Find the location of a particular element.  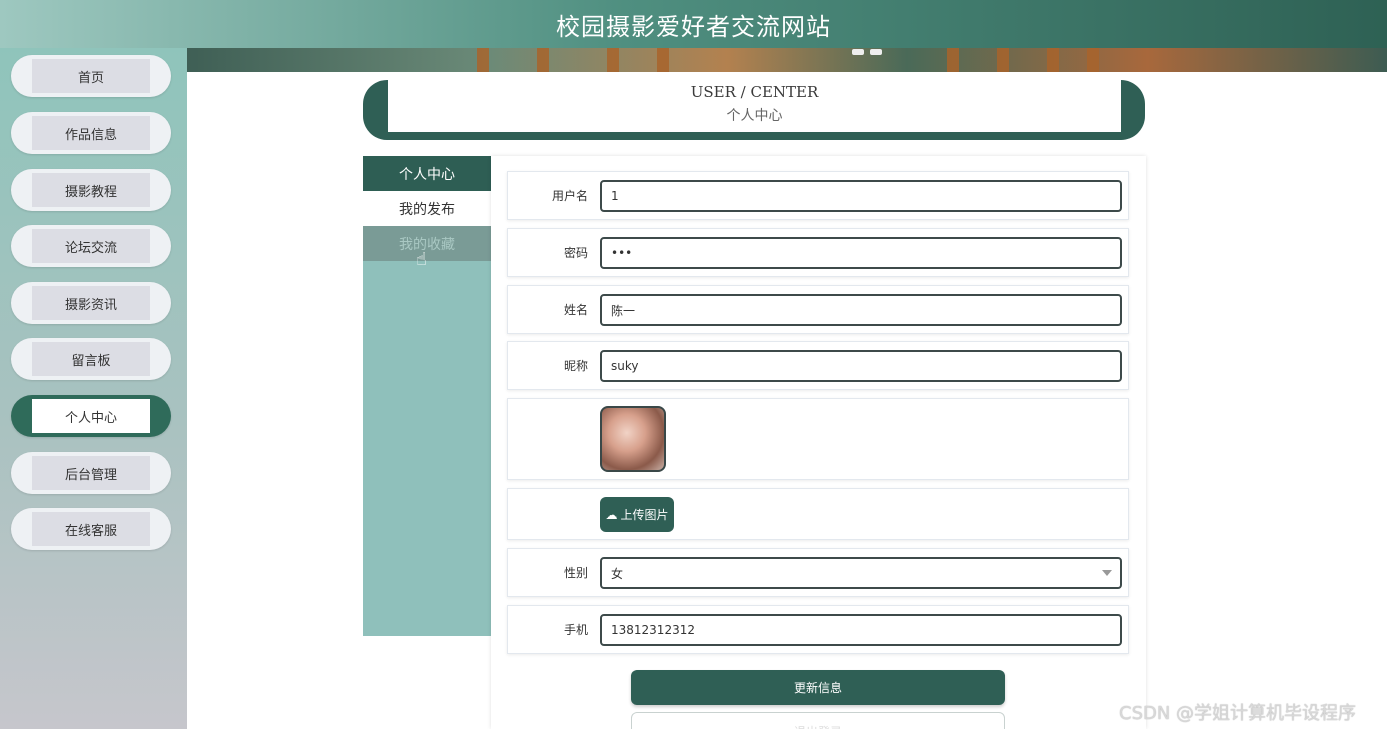

sidebar-item-forum: 论坛交流 is located at coordinates (91, 246).